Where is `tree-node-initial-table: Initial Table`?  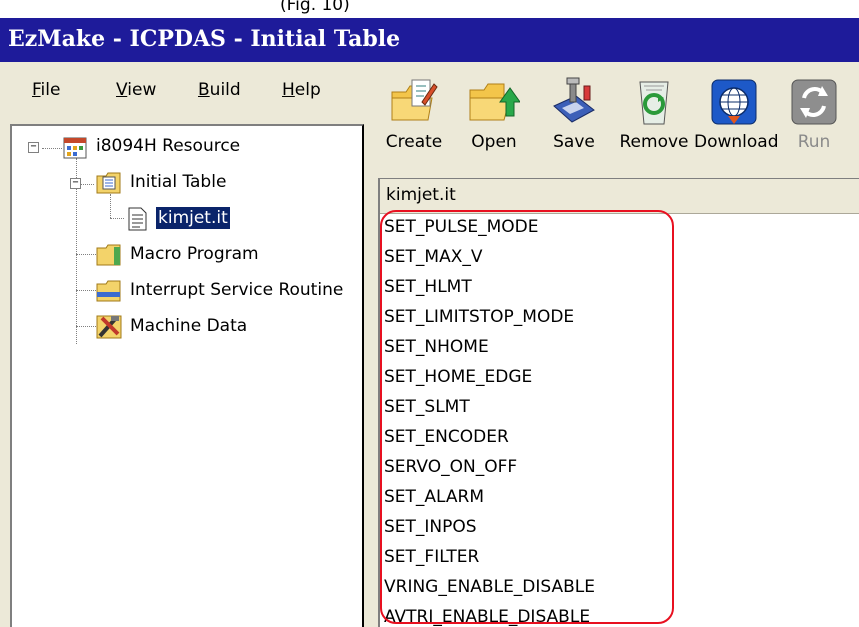
tree-node-initial-table: Initial Table is located at coordinates (196, 183).